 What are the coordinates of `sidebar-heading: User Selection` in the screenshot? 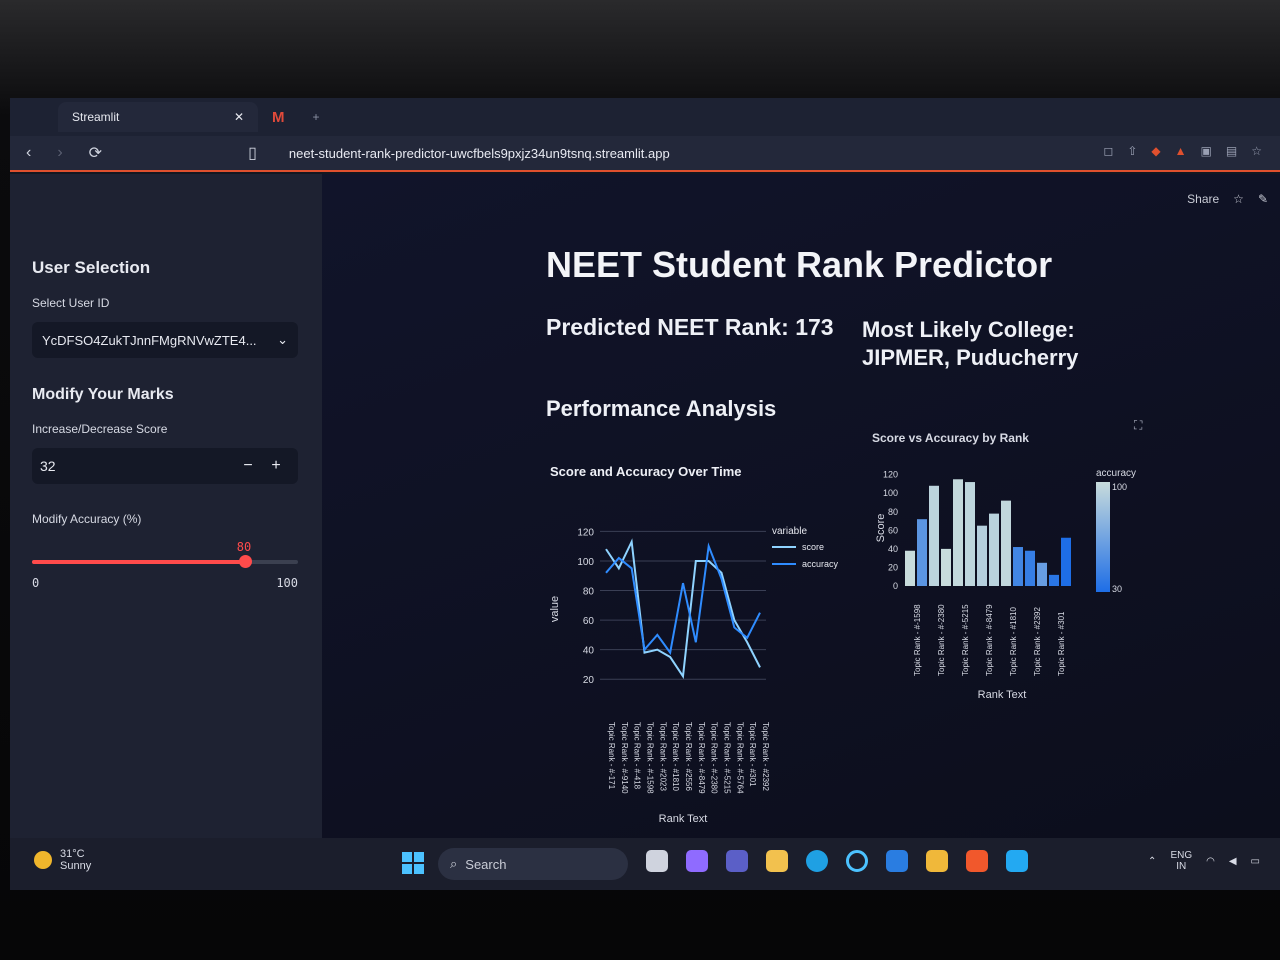 It's located at (91, 267).